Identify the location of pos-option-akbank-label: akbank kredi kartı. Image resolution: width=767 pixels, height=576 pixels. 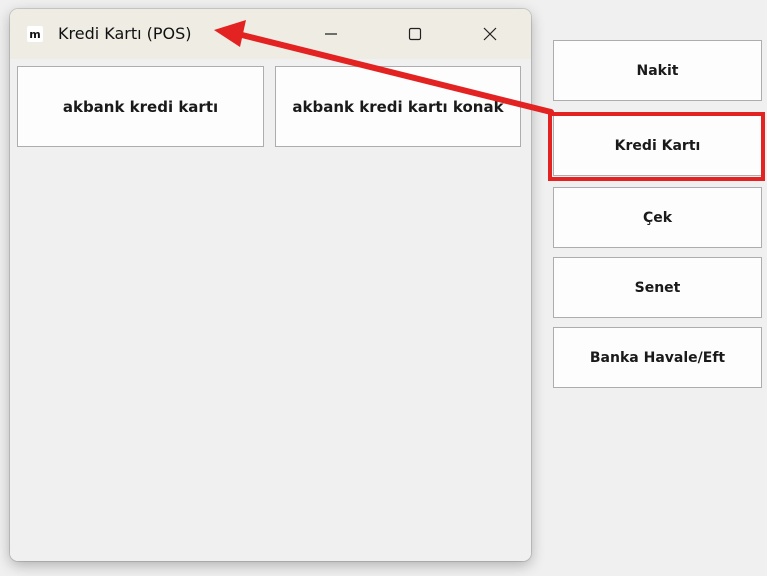
(140, 106).